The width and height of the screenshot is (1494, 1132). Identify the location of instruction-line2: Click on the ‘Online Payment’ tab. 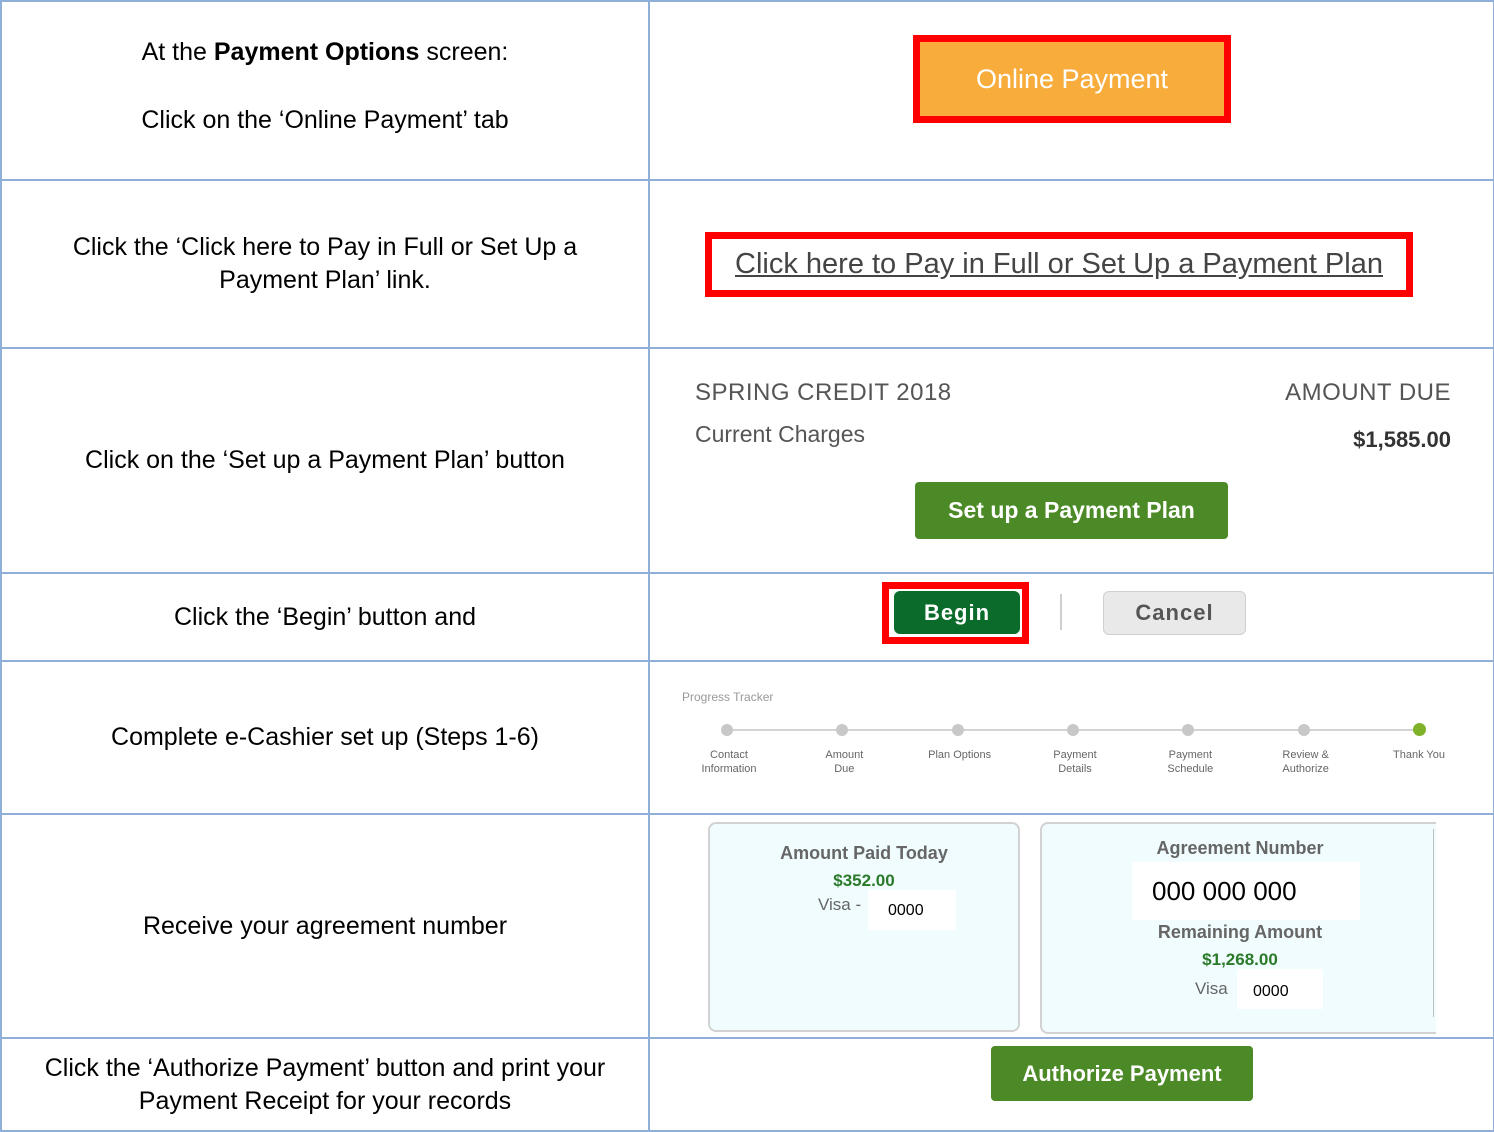
(325, 120).